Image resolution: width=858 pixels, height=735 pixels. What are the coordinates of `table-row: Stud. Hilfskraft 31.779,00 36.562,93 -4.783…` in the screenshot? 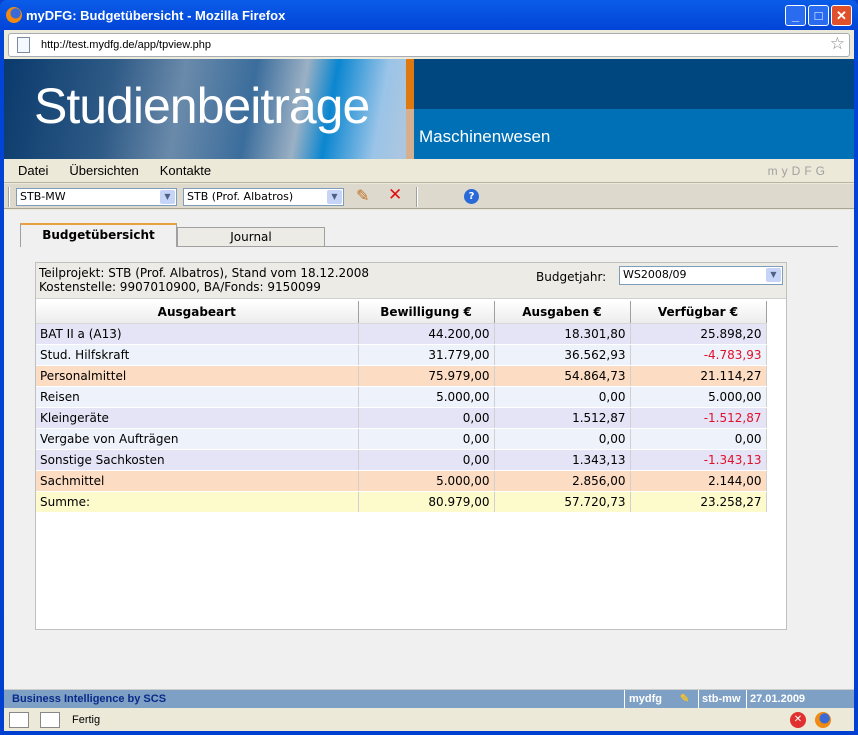 It's located at (401, 355).